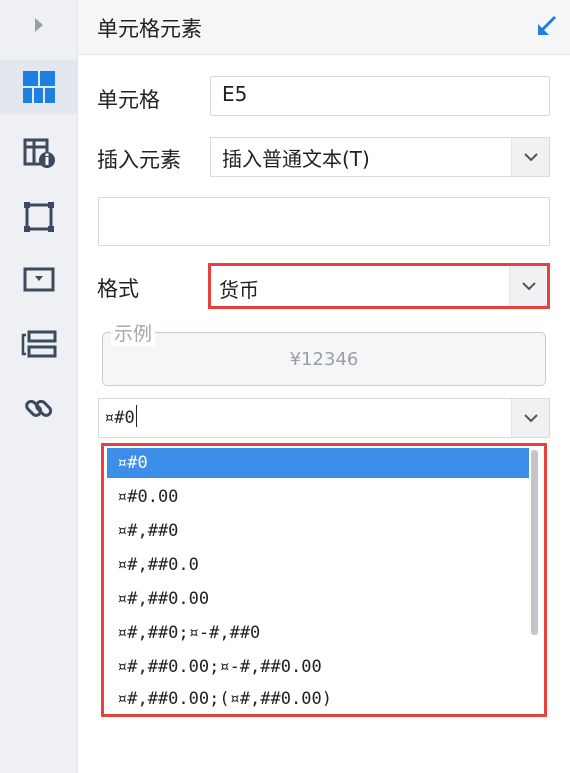  I want to click on pattern-value: ¤#0, so click(119, 418).